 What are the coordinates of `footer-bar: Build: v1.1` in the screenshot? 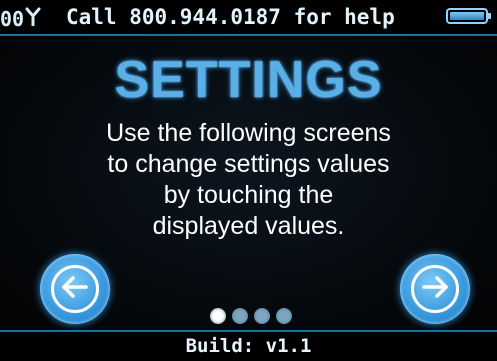 It's located at (248, 346).